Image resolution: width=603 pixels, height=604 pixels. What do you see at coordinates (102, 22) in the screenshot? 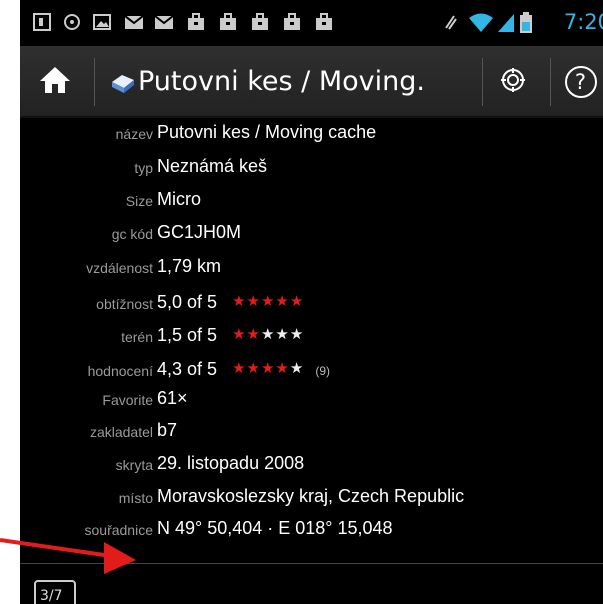
I see `image-icon` at bounding box center [102, 22].